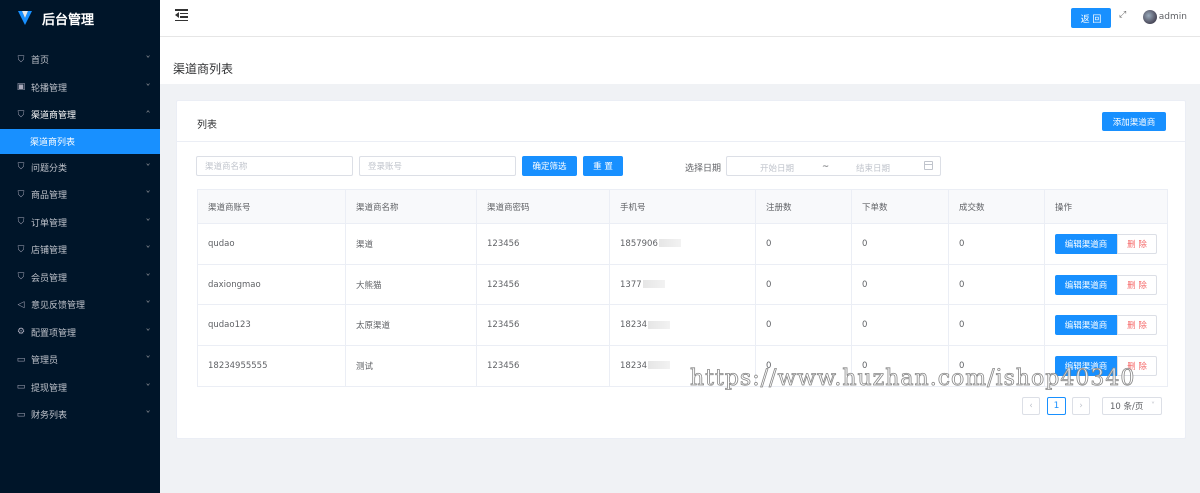 Image resolution: width=1200 pixels, height=493 pixels. What do you see at coordinates (80, 195) in the screenshot?
I see `sidebar-item: ⛉ 商品管理 ˅` at bounding box center [80, 195].